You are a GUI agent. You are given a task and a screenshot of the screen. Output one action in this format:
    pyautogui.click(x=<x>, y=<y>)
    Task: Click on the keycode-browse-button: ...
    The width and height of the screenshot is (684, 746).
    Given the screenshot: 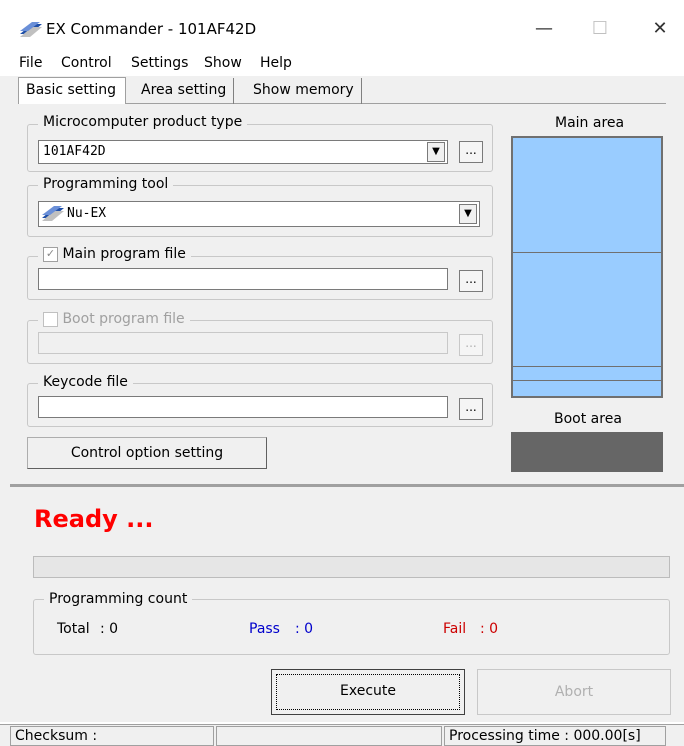 What is the action you would take?
    pyautogui.click(x=471, y=409)
    